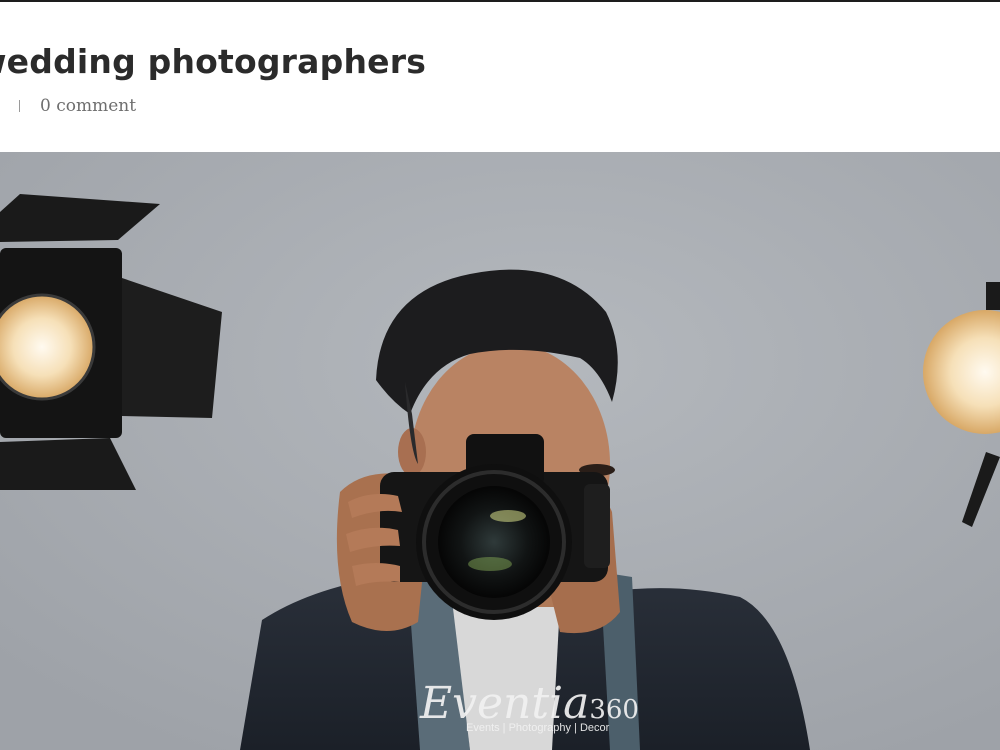  I want to click on comments-link: 0 comment, so click(88, 106).